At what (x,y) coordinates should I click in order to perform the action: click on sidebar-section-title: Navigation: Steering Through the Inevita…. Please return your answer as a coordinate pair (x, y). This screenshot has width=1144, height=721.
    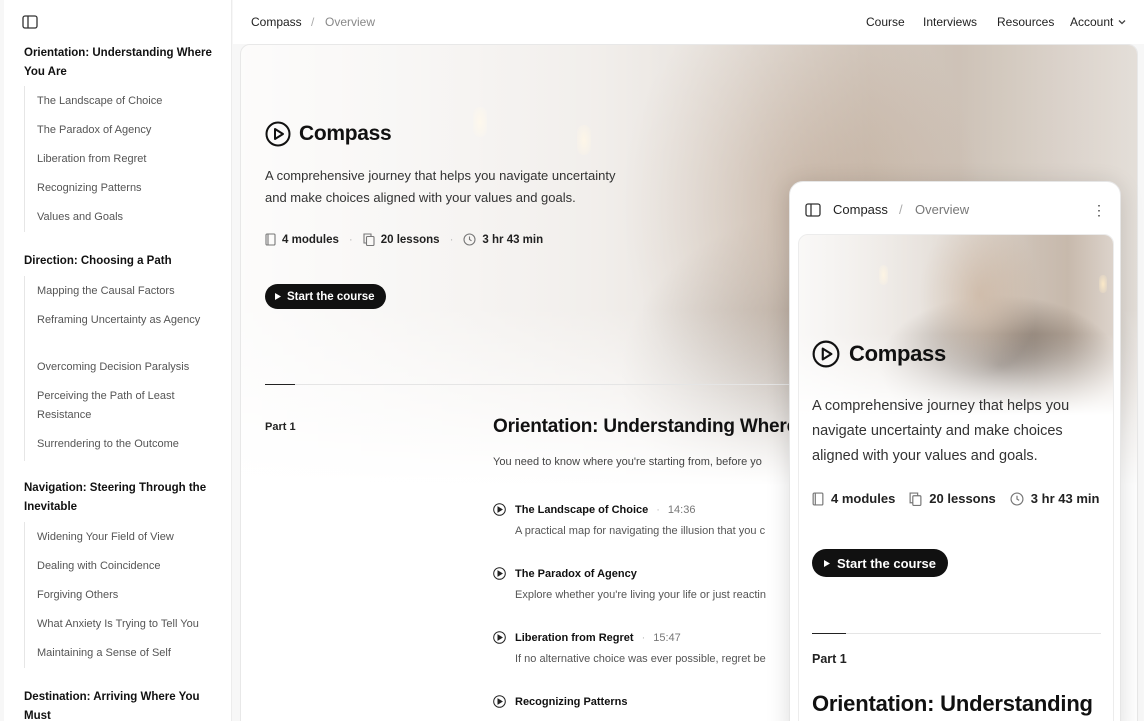
    Looking at the image, I should click on (124, 498).